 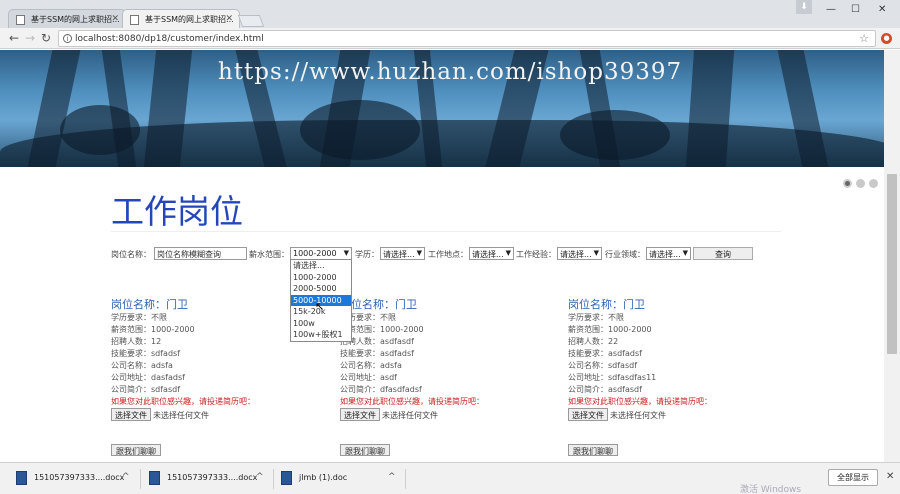 What do you see at coordinates (625, 254) in the screenshot?
I see `industry-label: 行业领域：` at bounding box center [625, 254].